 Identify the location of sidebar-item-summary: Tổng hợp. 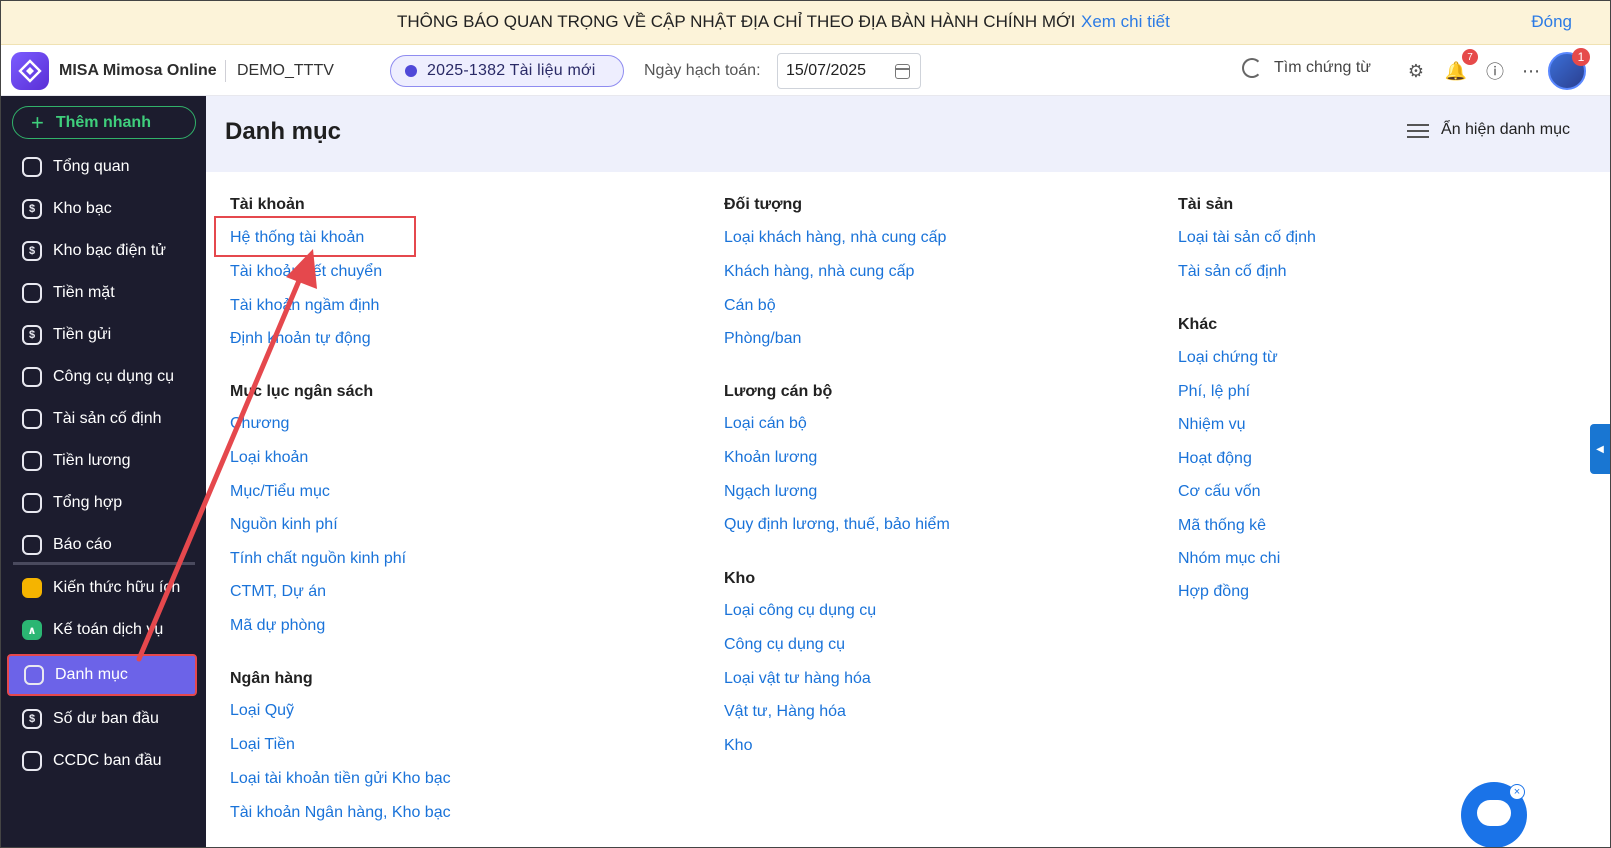
(102, 503).